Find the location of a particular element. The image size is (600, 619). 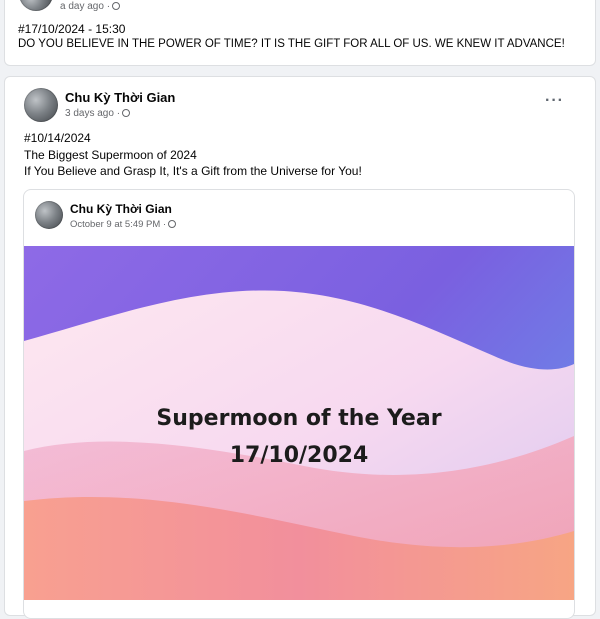

shared-post-line-1: #10/14/2024 is located at coordinates (57, 138).